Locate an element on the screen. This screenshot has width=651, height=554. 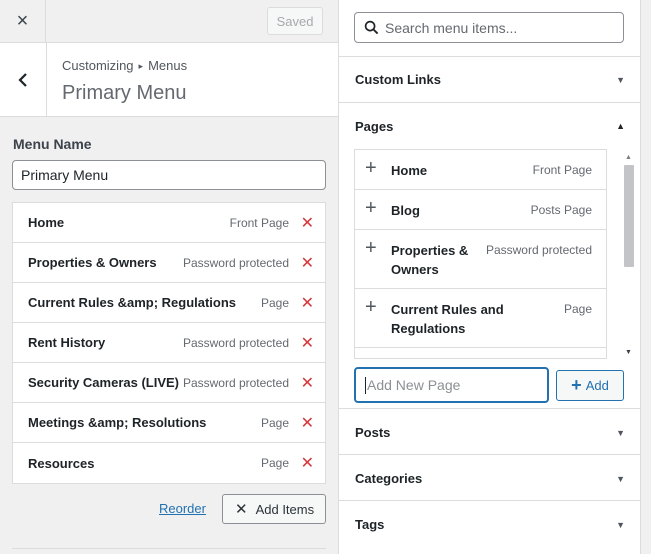
scroll-up-icon: ▲ is located at coordinates (628, 157).